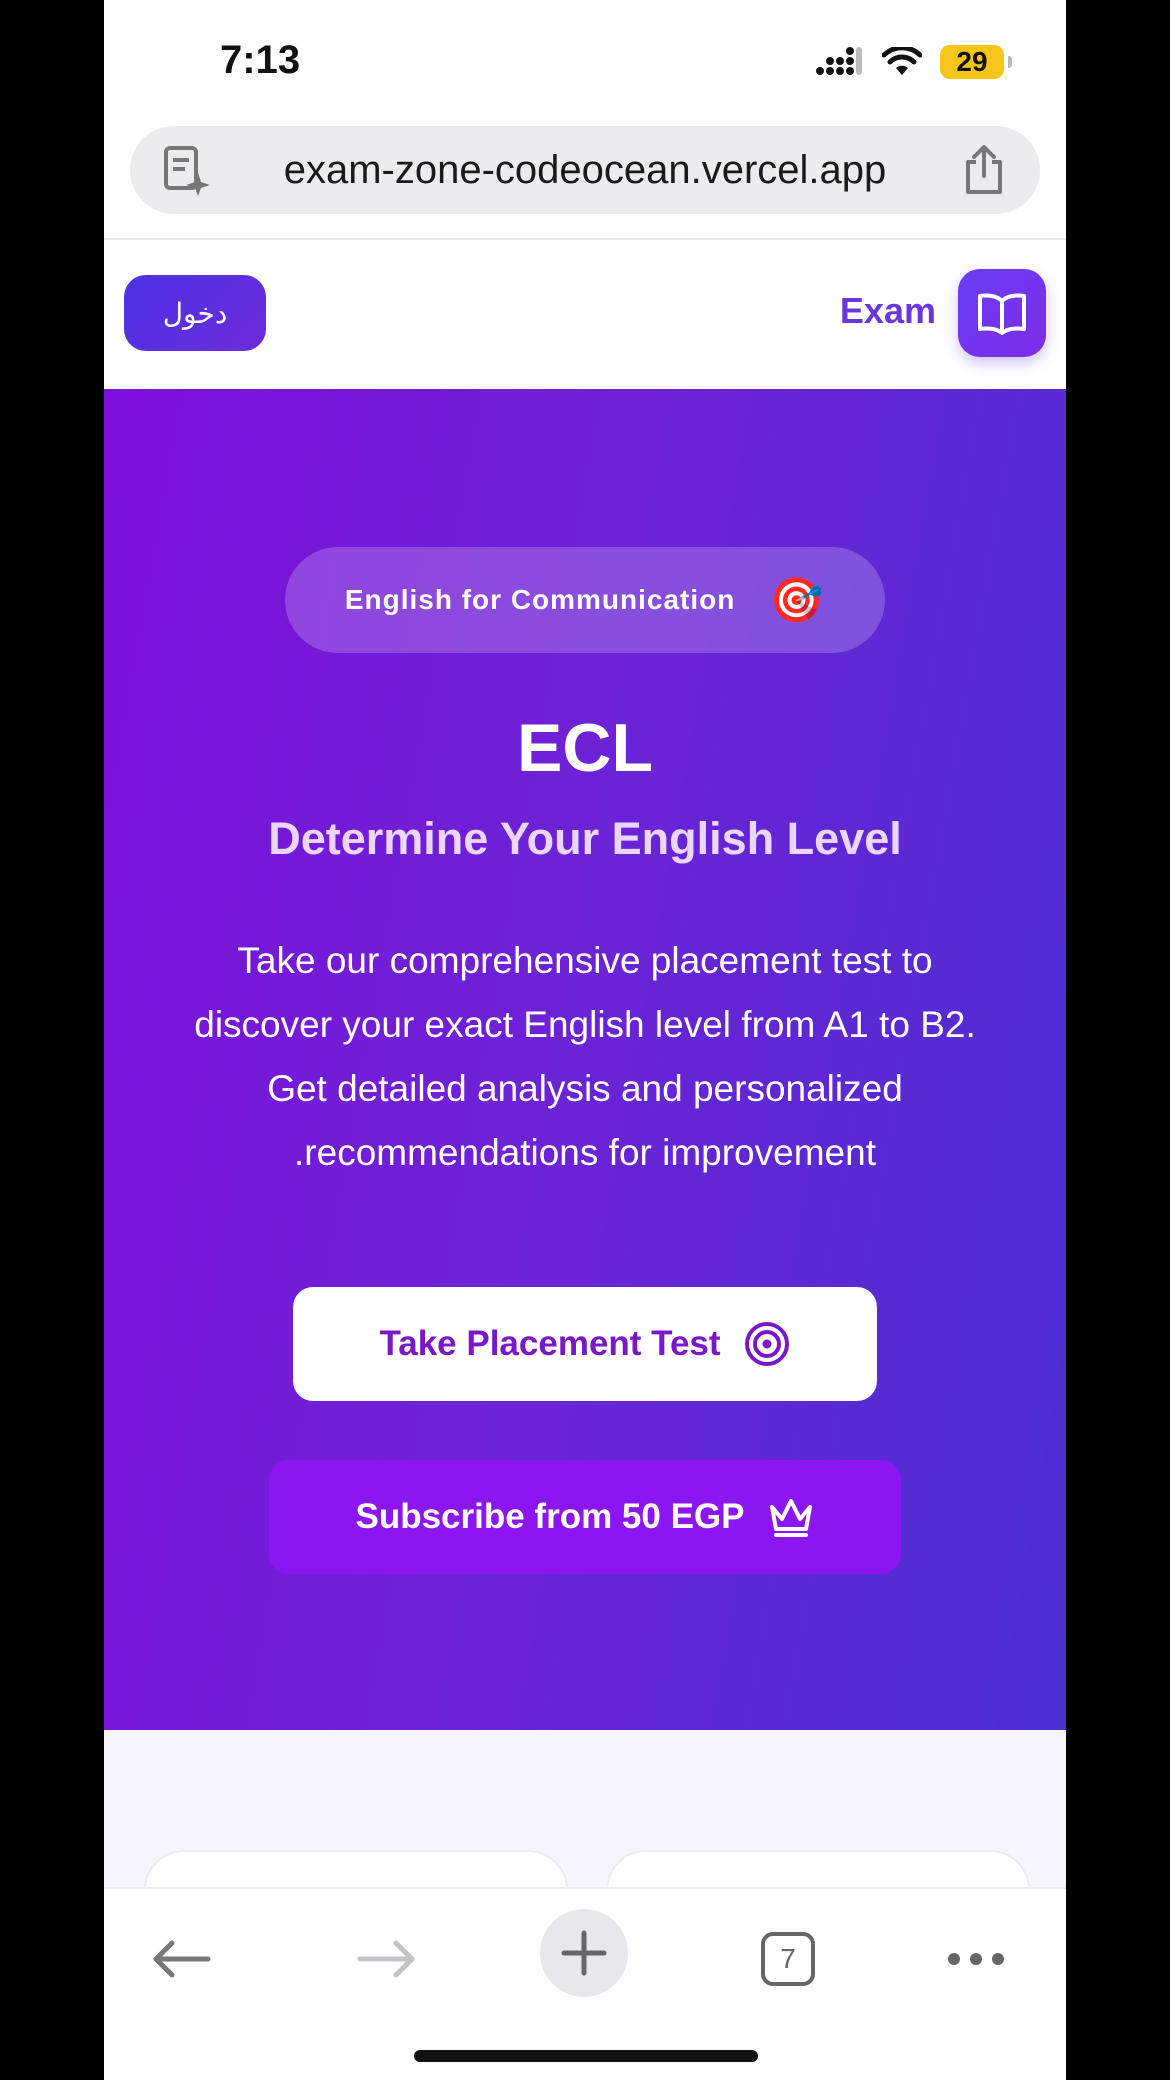 The width and height of the screenshot is (1170, 2080). I want to click on tab-count-icon: 7, so click(788, 1959).